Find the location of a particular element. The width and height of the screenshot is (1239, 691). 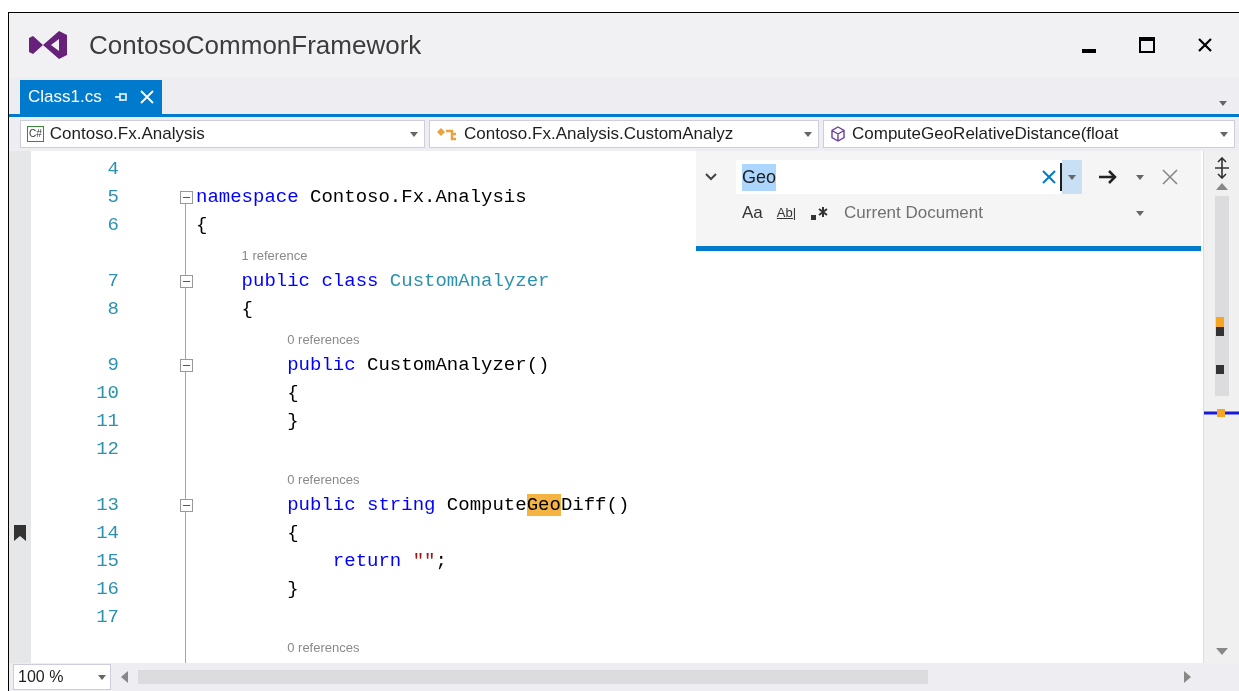

code-line: public string ComputeGeoDiff() is located at coordinates (458, 505).